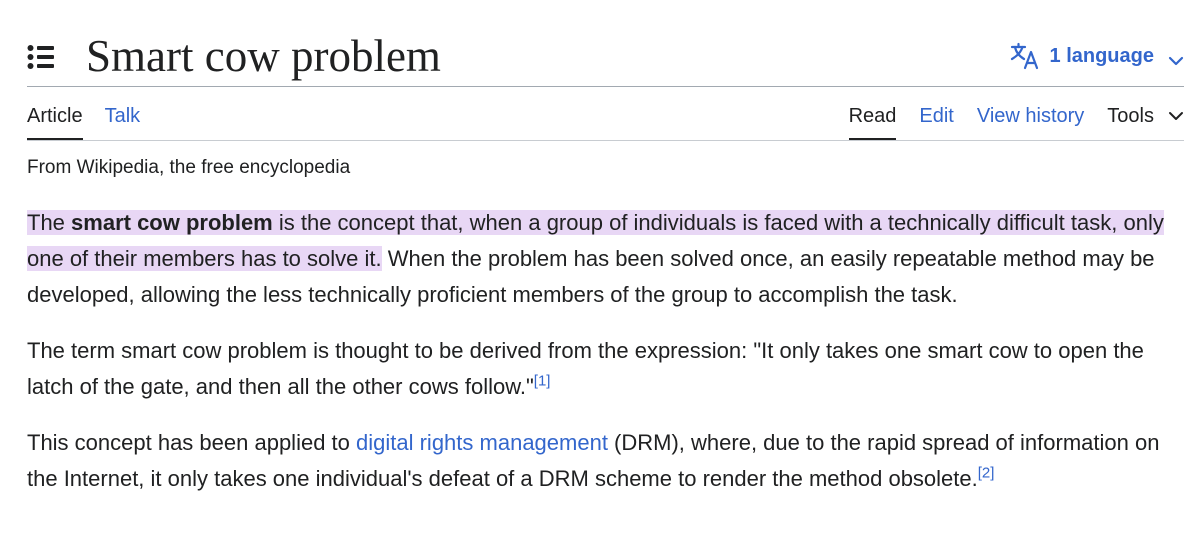  Describe the element at coordinates (263, 56) in the screenshot. I see `page-title: Smart cow problem` at that location.